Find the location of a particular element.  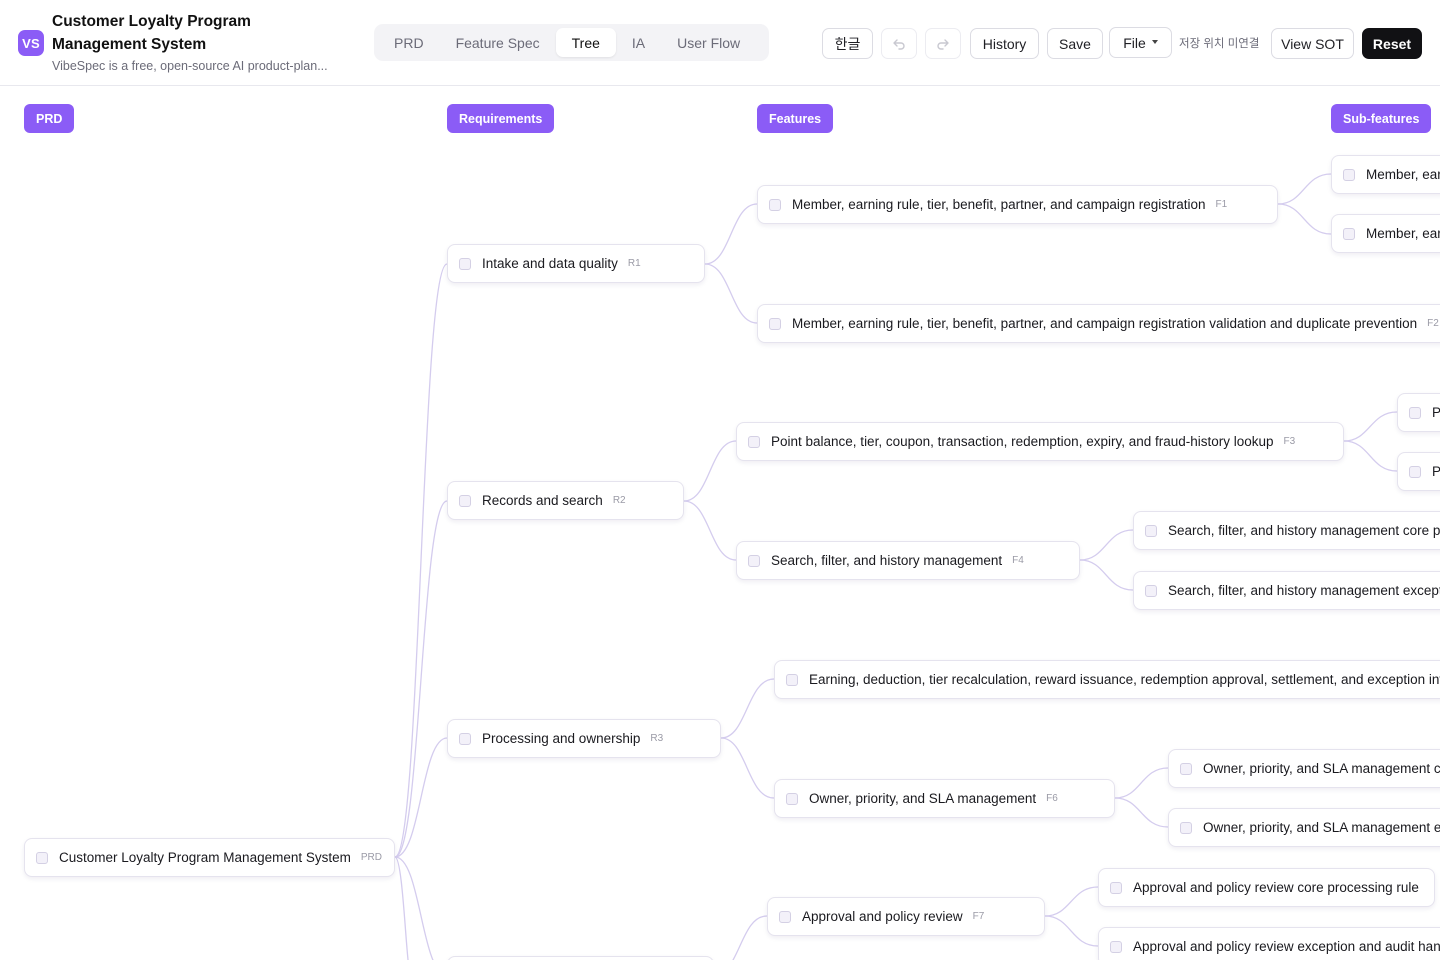

edge-r3-f5 is located at coordinates (747, 708).